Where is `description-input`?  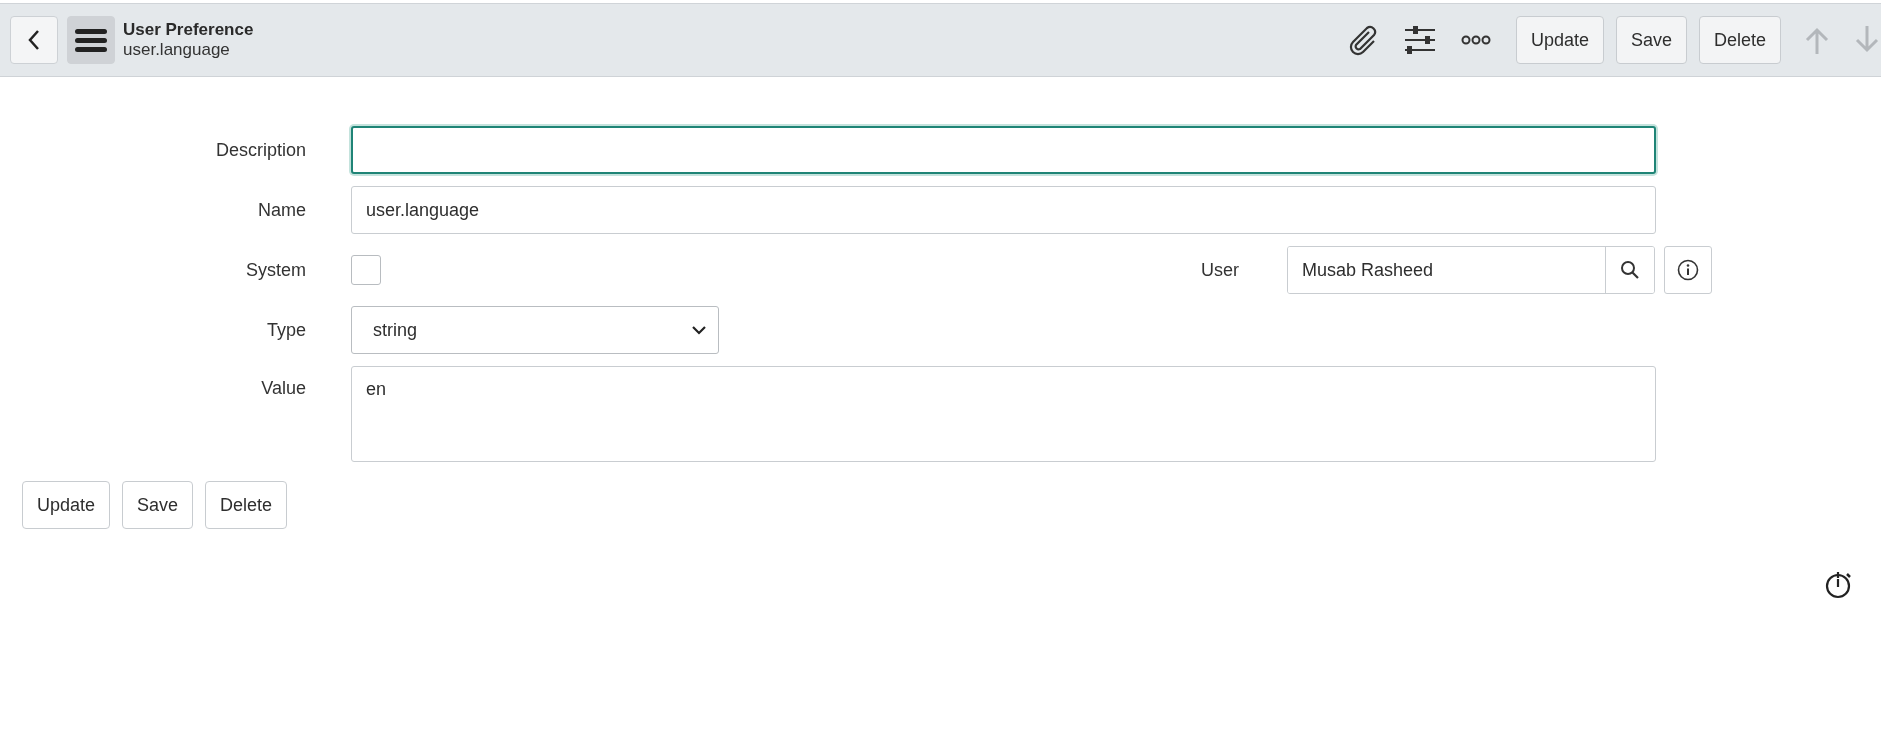
description-input is located at coordinates (1003, 150).